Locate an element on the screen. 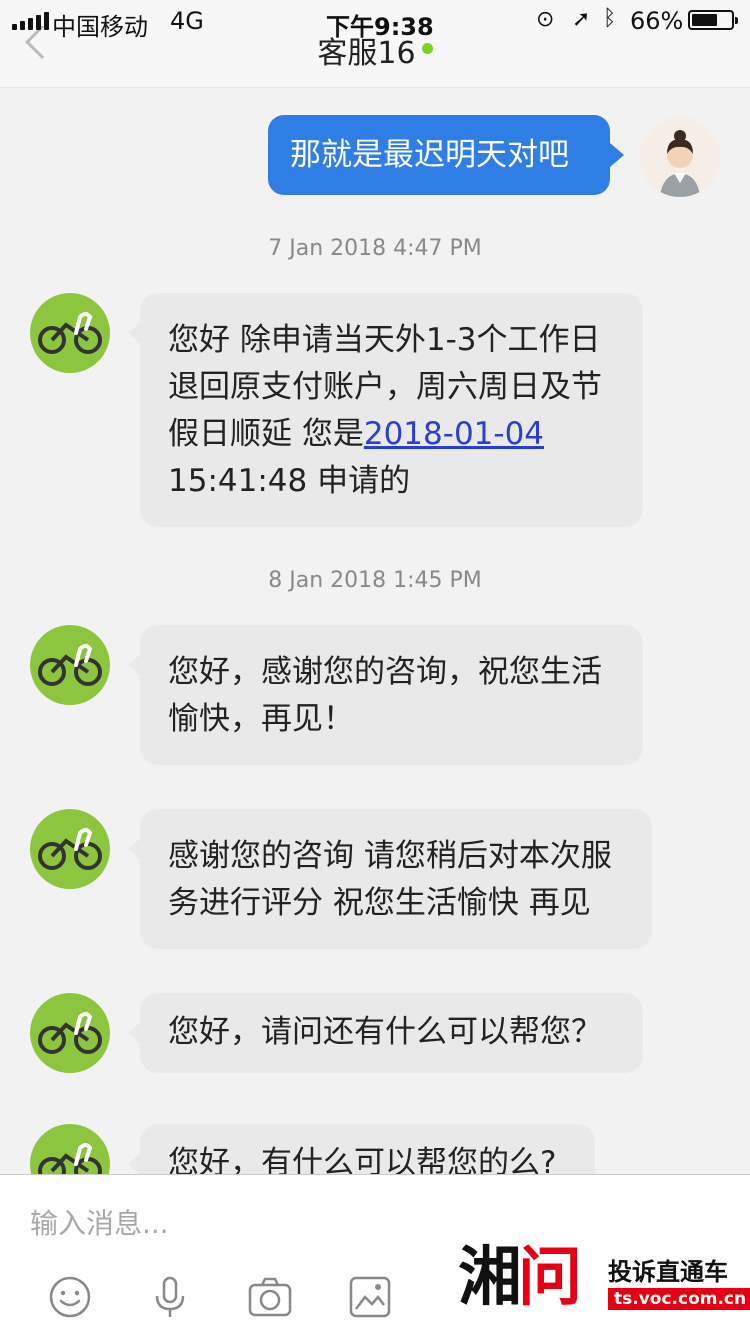 The height and width of the screenshot is (1334, 750). message-line: 您好，请问还有什么可以帮您？ is located at coordinates (385, 1032).